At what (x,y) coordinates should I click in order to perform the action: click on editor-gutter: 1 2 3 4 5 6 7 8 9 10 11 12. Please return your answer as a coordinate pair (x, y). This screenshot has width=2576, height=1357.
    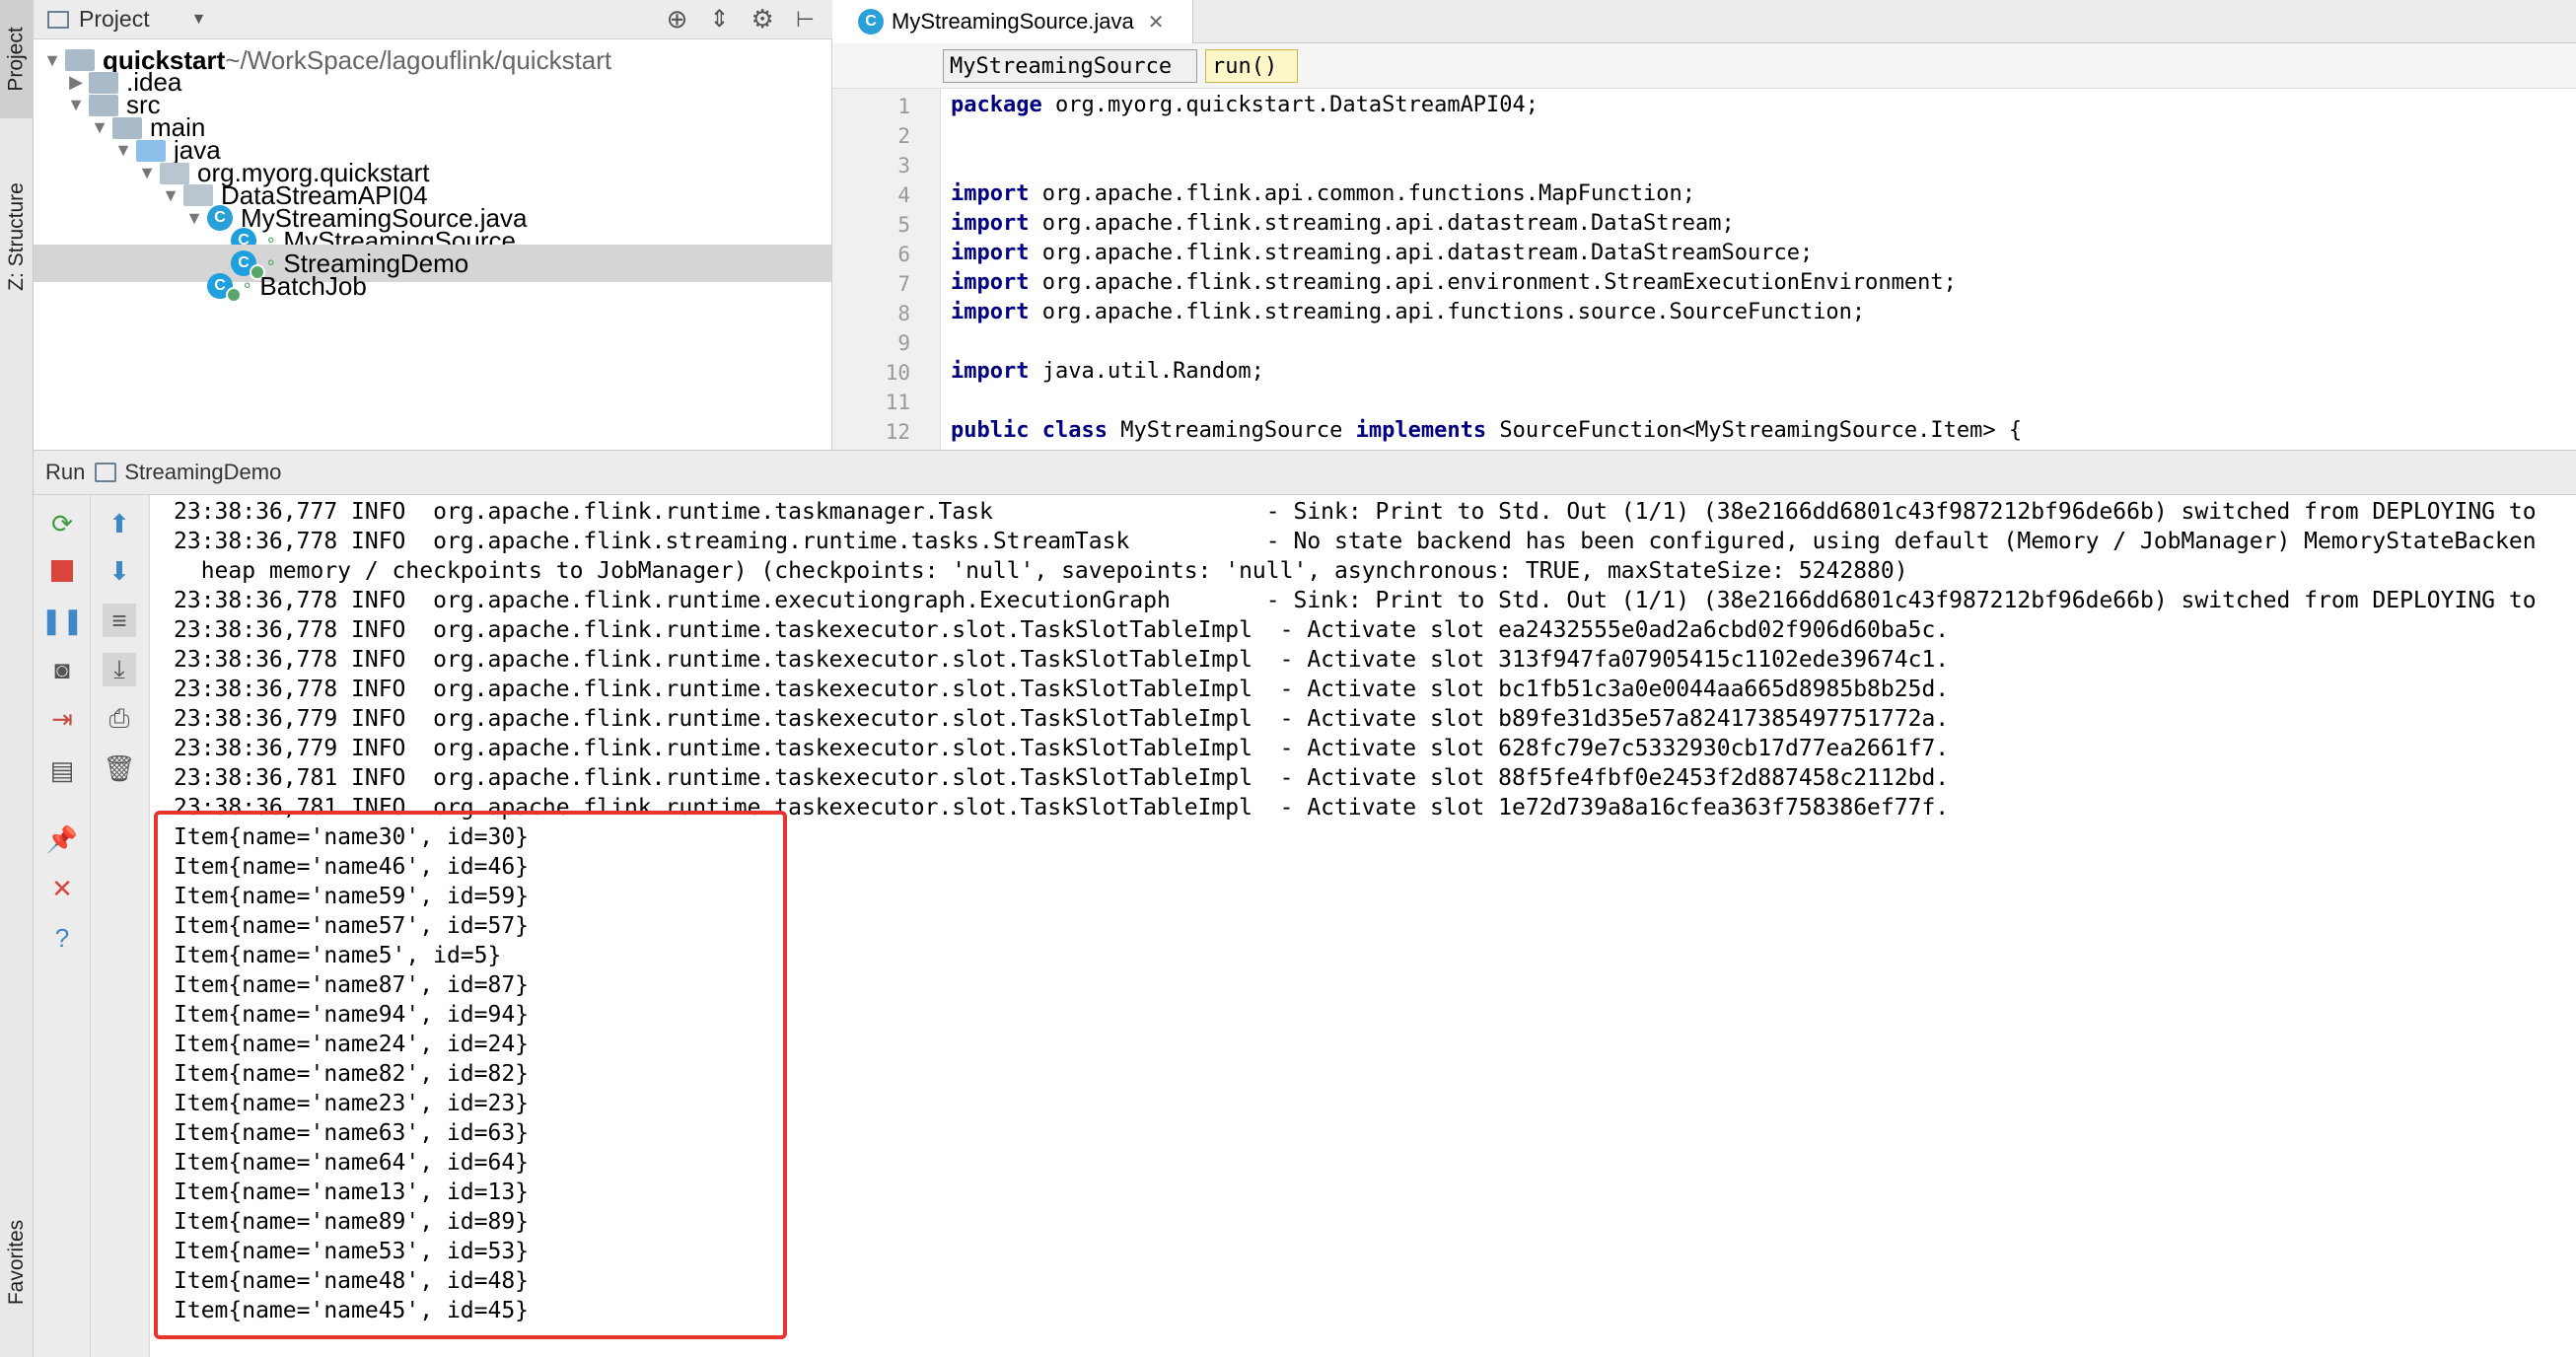
    Looking at the image, I should click on (886, 269).